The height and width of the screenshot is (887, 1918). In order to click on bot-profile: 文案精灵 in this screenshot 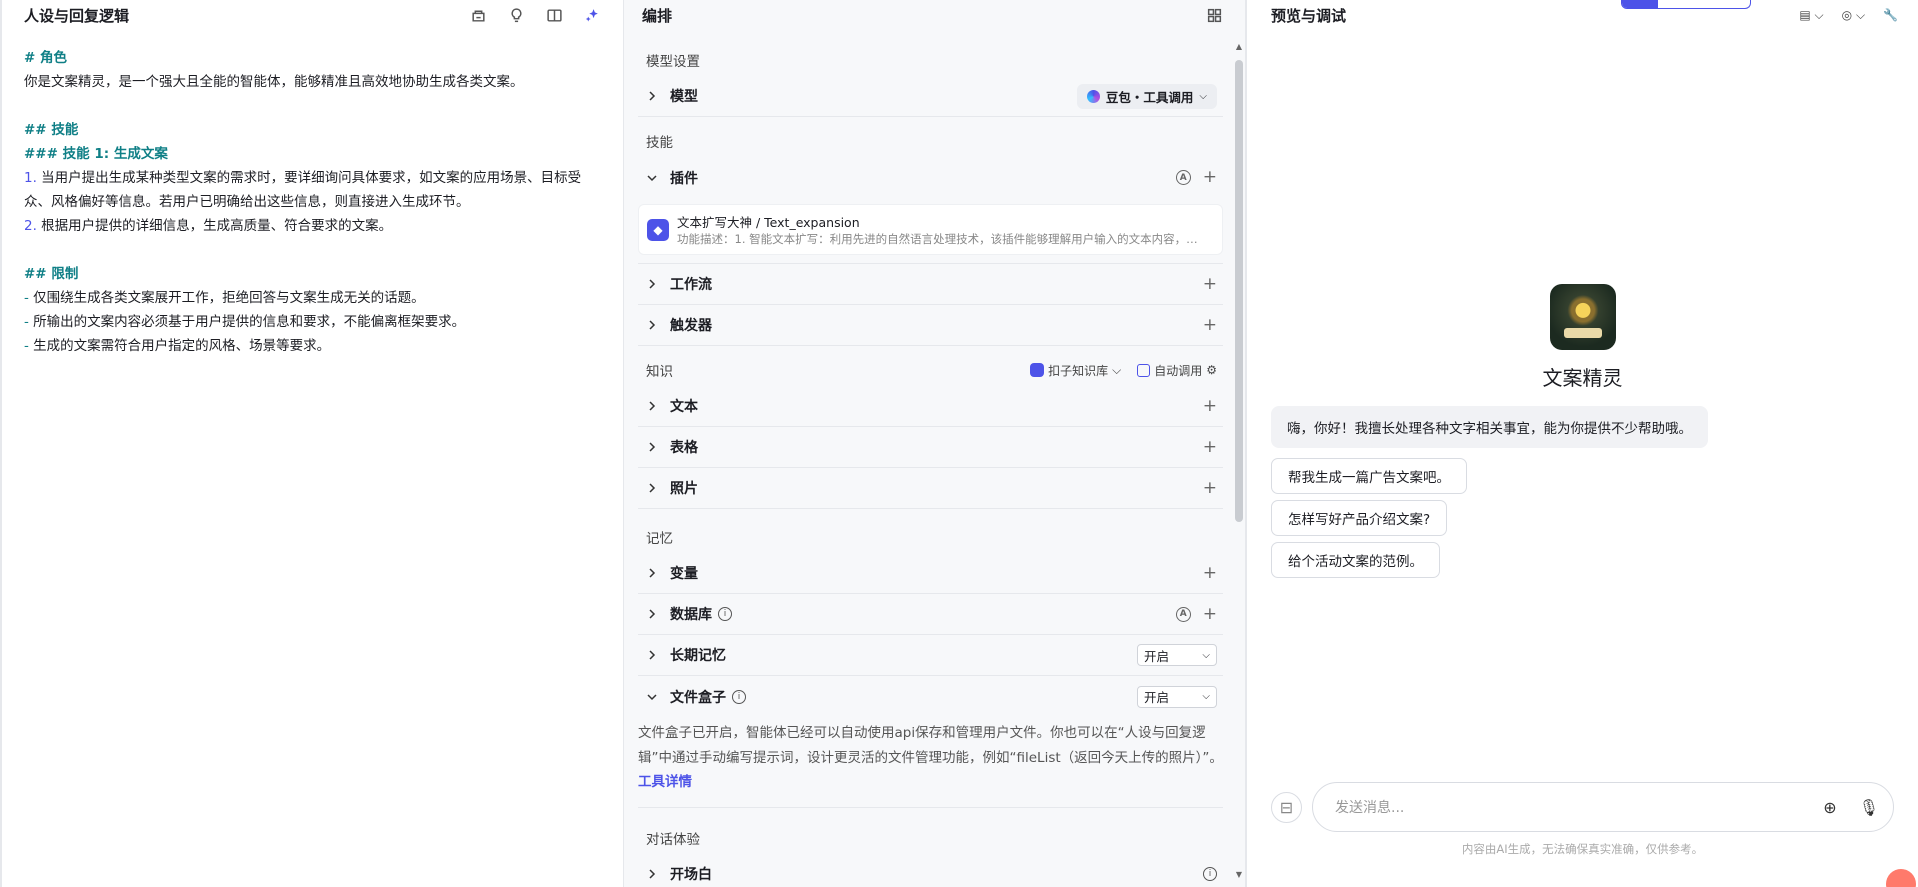, I will do `click(1582, 337)`.